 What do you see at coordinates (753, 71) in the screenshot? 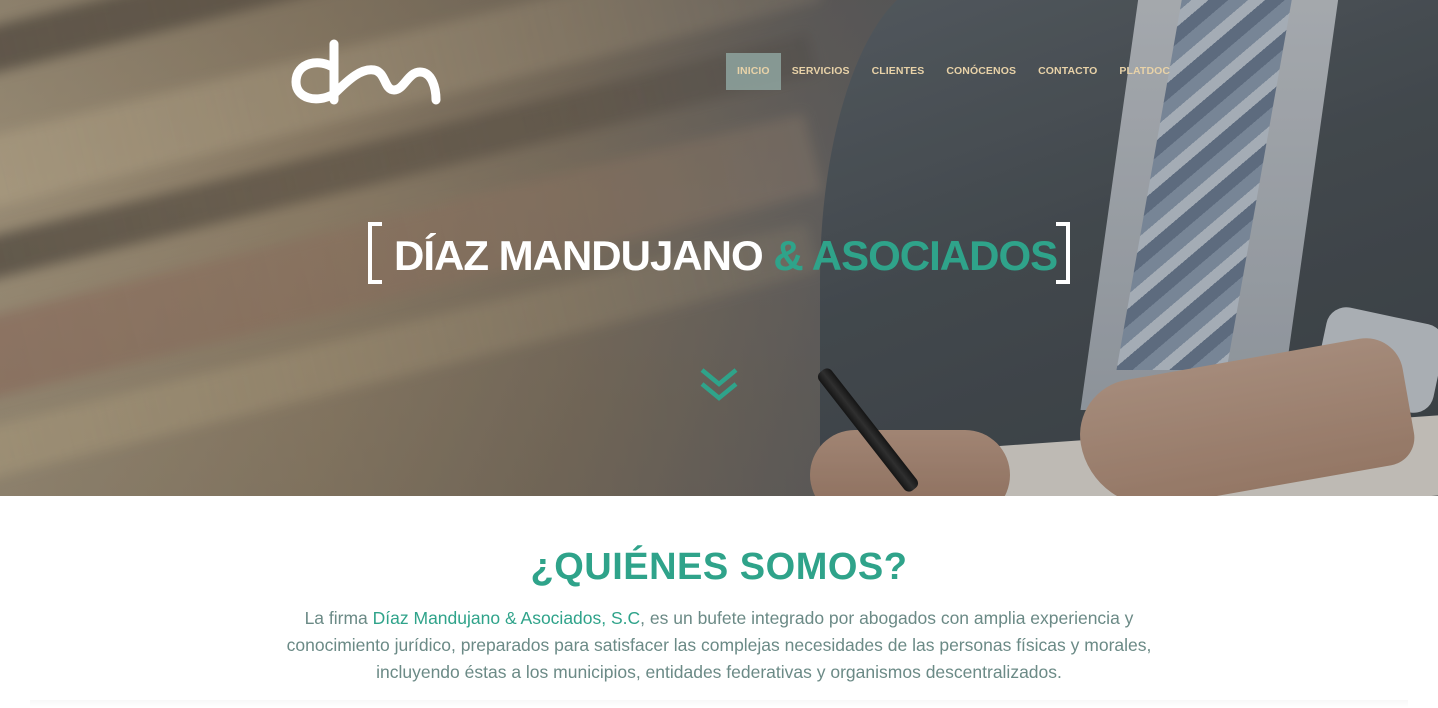
I see `nav-item-inicio: INICIO` at bounding box center [753, 71].